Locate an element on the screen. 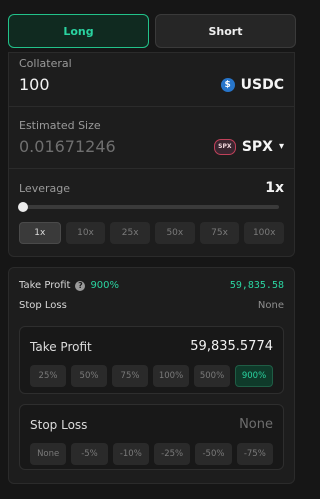  take-profit-input: 59,835.5774 is located at coordinates (231, 346).